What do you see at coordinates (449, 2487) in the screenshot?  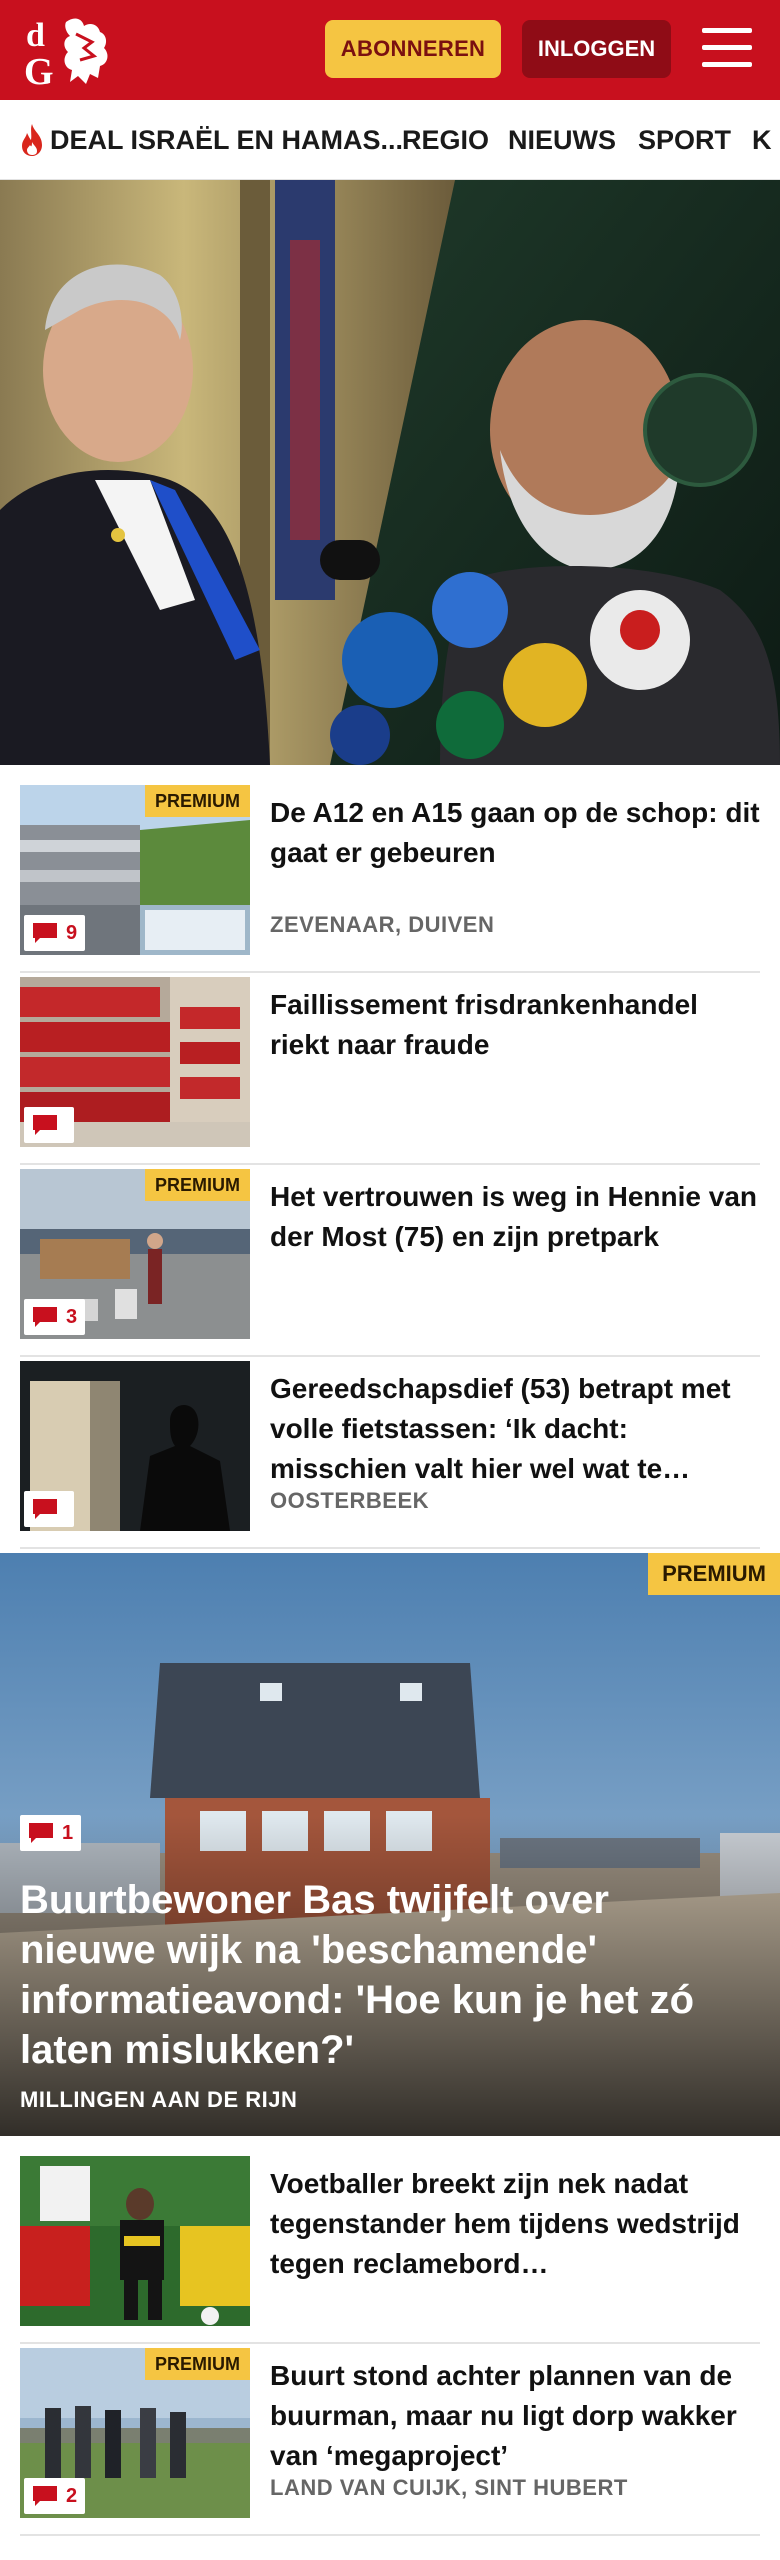 I see `article-location: LAND VAN CUIJK, SINT HUBERT` at bounding box center [449, 2487].